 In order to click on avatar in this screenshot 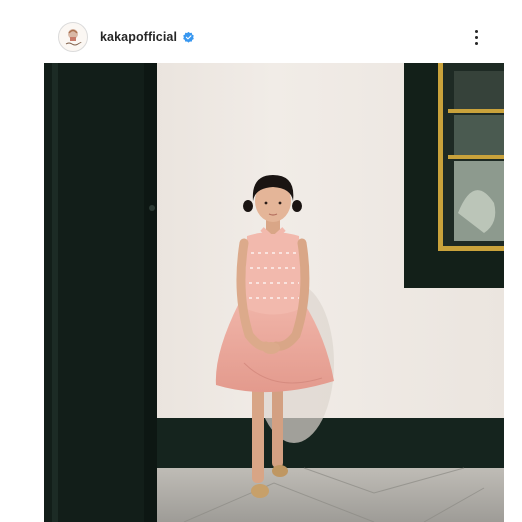, I will do `click(73, 37)`.